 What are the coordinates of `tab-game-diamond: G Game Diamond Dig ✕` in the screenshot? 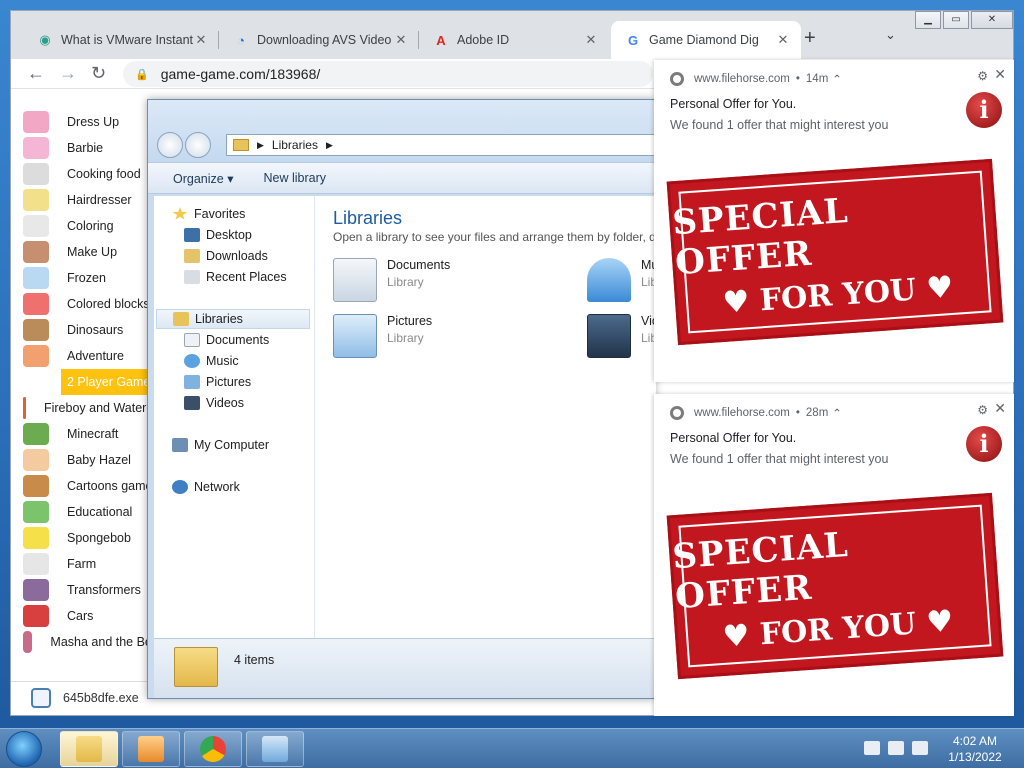 It's located at (706, 40).